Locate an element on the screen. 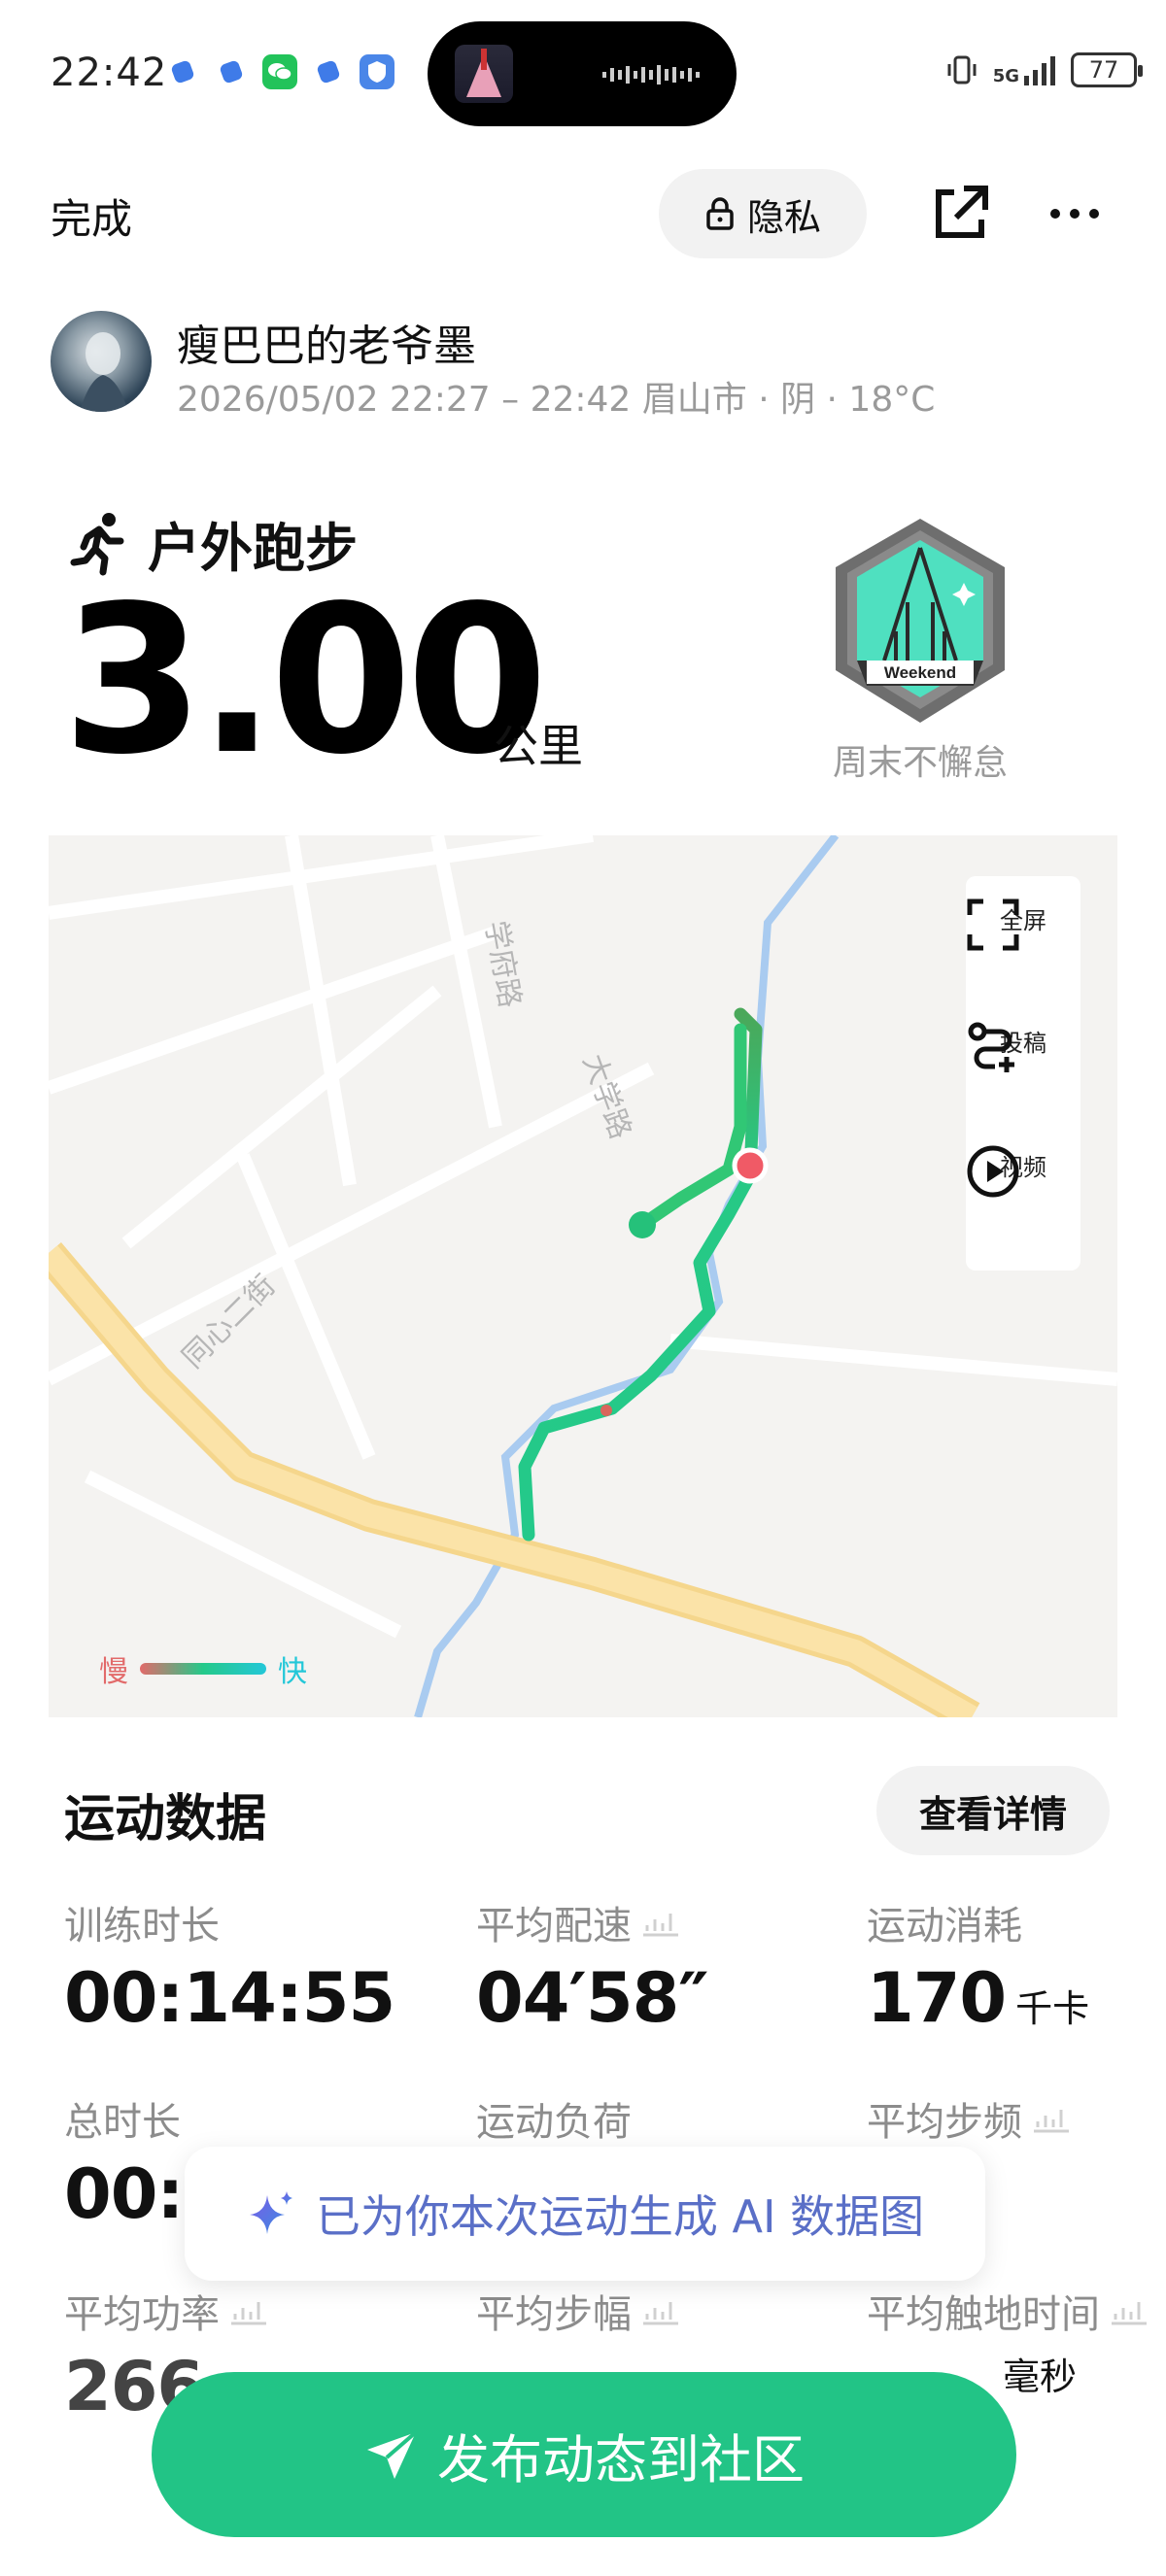  stat-avg-stride: 平均步幅 is located at coordinates (578, 2311).